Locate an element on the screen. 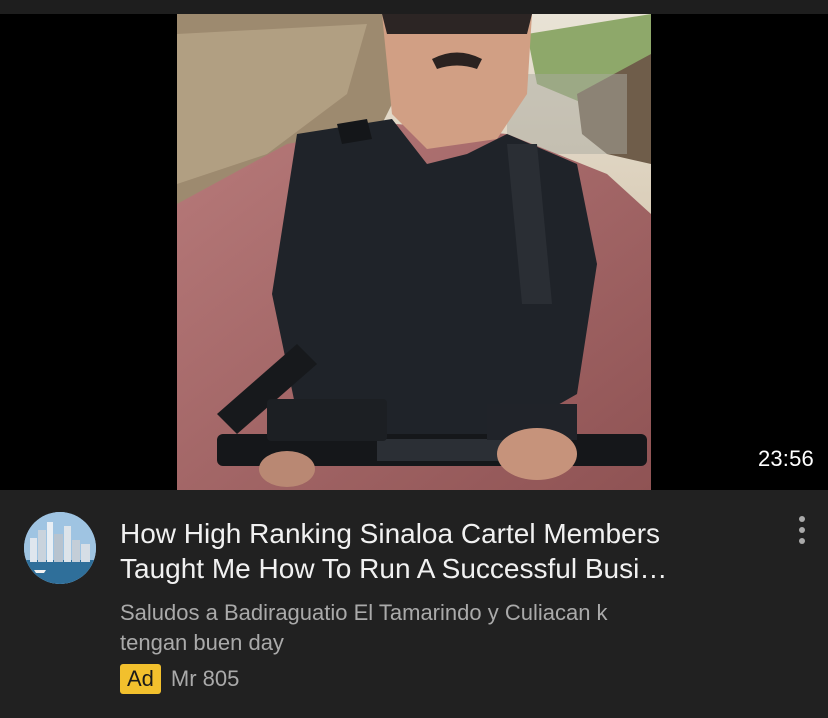 The width and height of the screenshot is (828, 718). channel-avatar is located at coordinates (60, 548).